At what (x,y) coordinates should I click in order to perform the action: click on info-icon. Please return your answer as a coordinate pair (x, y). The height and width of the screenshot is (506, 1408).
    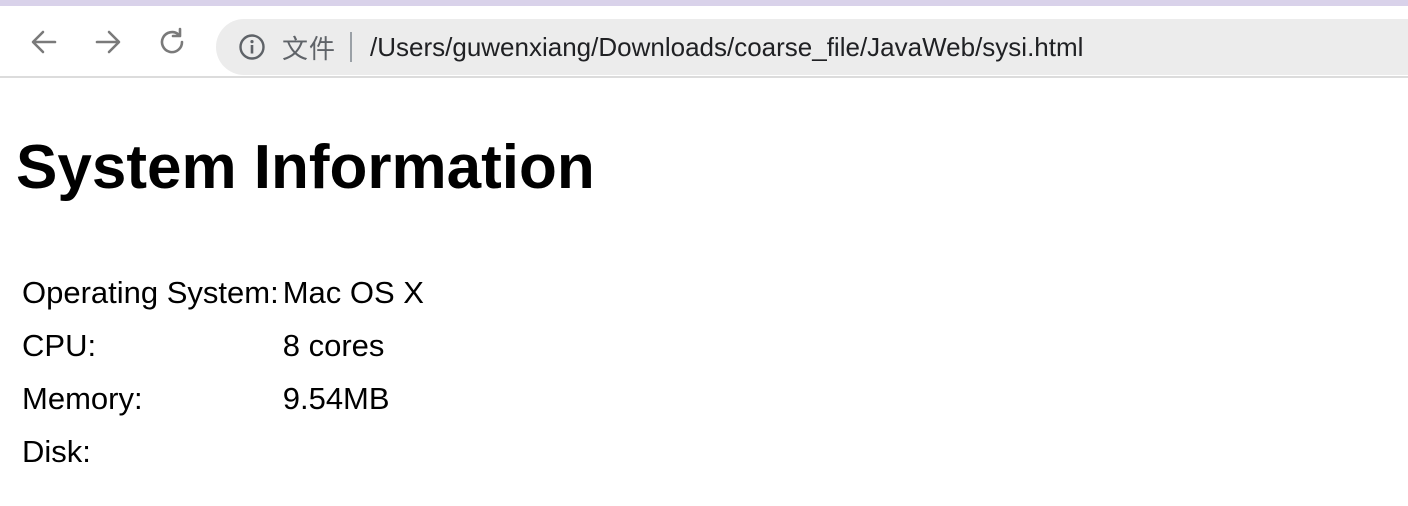
    Looking at the image, I should click on (252, 47).